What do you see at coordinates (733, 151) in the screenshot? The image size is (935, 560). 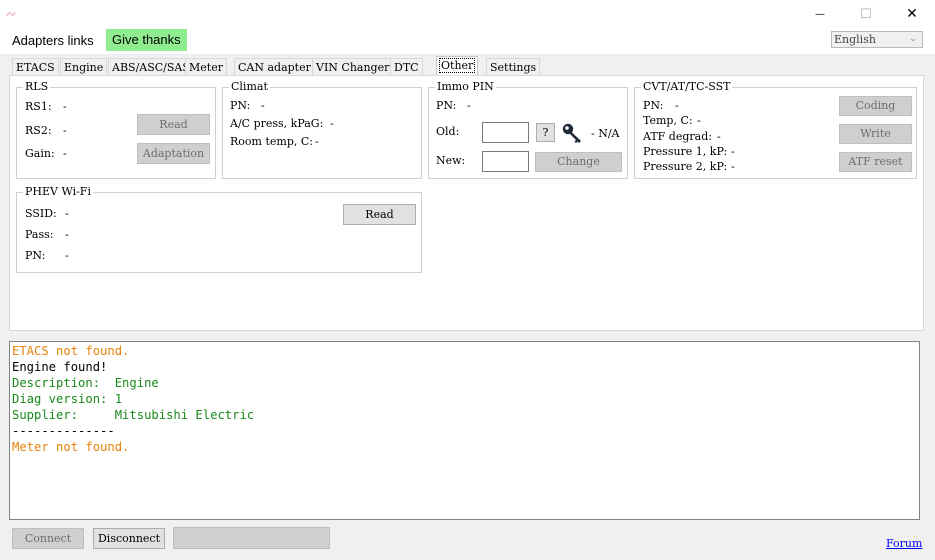 I see `pressure-1-value: -` at bounding box center [733, 151].